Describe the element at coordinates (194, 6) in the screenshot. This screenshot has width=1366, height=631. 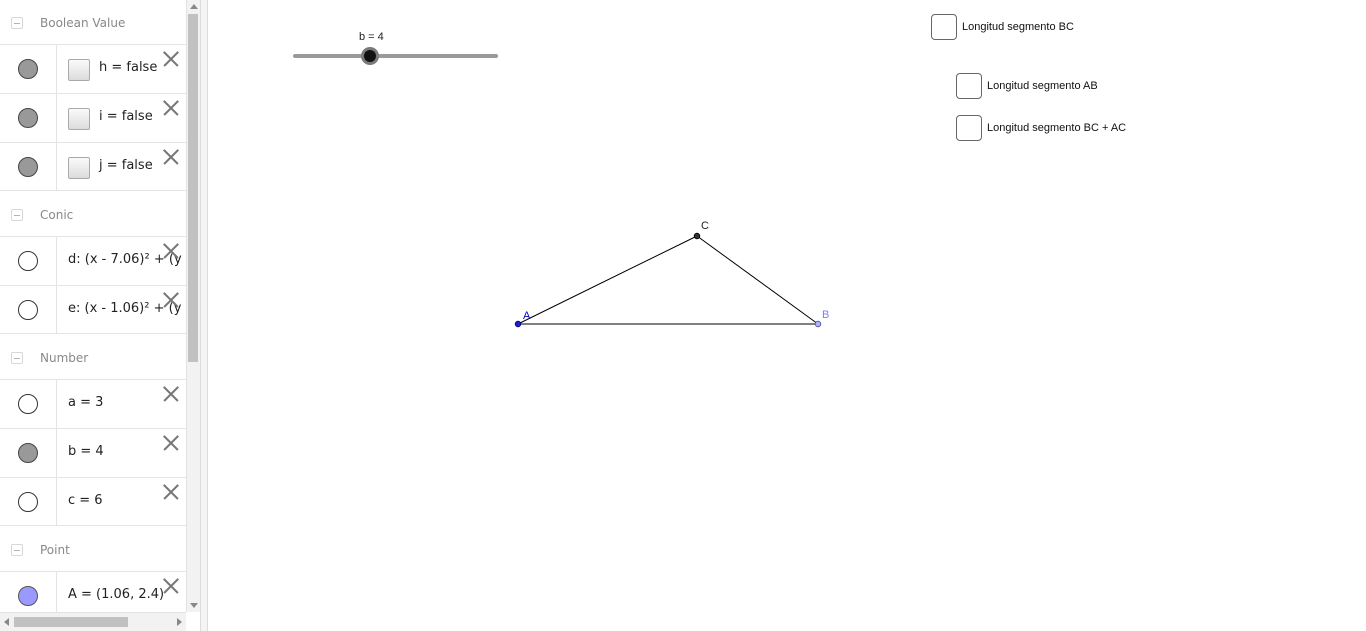
I see `scroll-up-arrow-icon` at that location.